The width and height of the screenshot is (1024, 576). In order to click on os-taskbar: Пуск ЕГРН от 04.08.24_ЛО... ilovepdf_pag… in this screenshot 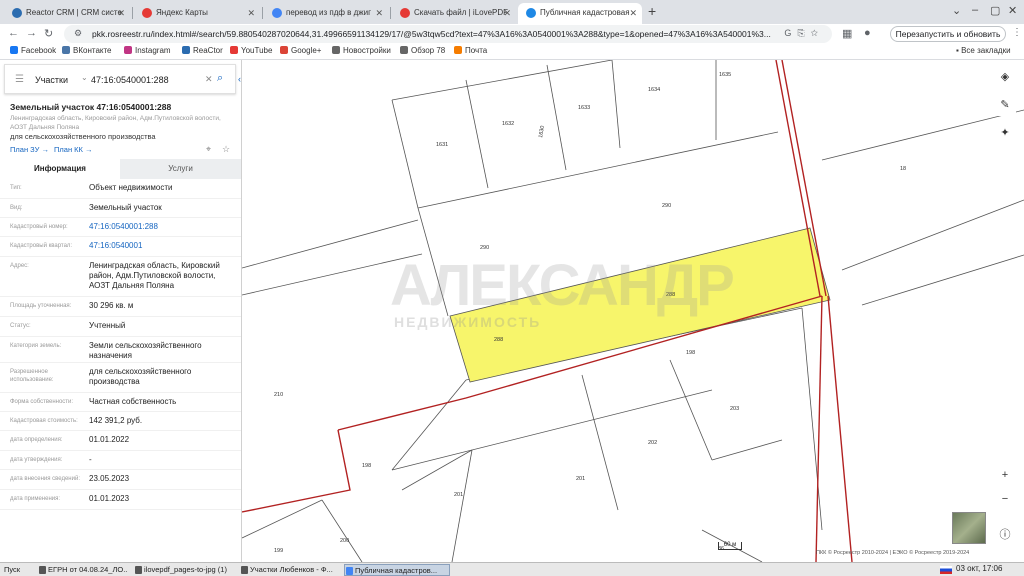, I will do `click(512, 569)`.